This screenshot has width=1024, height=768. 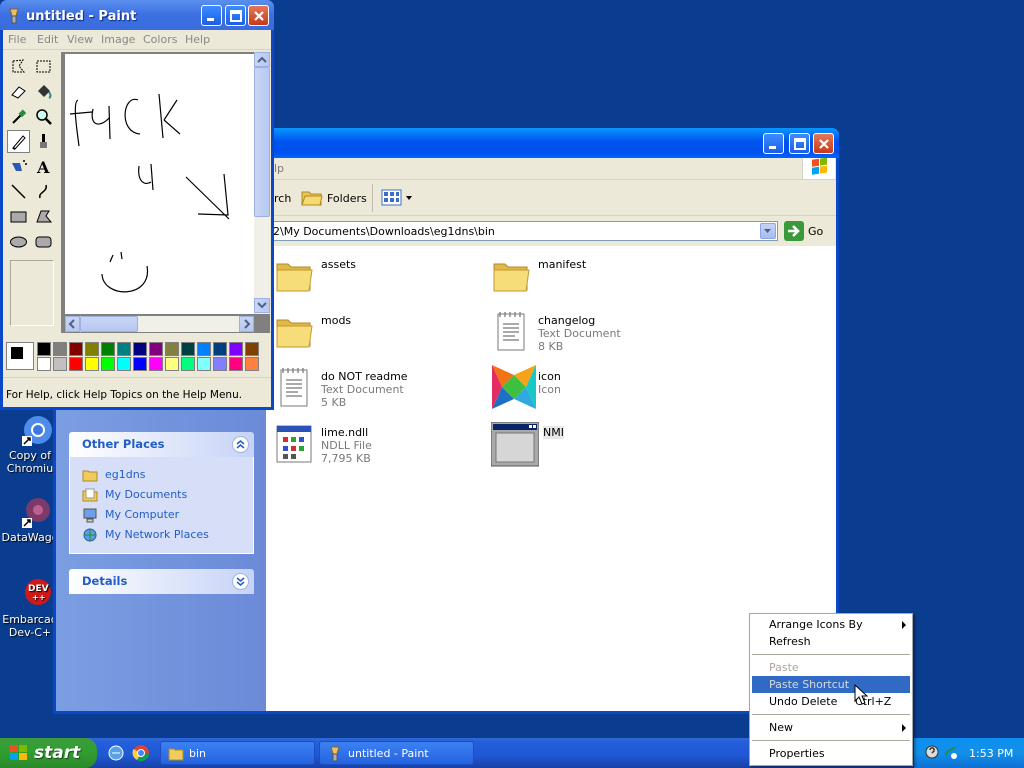 What do you see at coordinates (768, 231) in the screenshot?
I see `address-dropdown-button` at bounding box center [768, 231].